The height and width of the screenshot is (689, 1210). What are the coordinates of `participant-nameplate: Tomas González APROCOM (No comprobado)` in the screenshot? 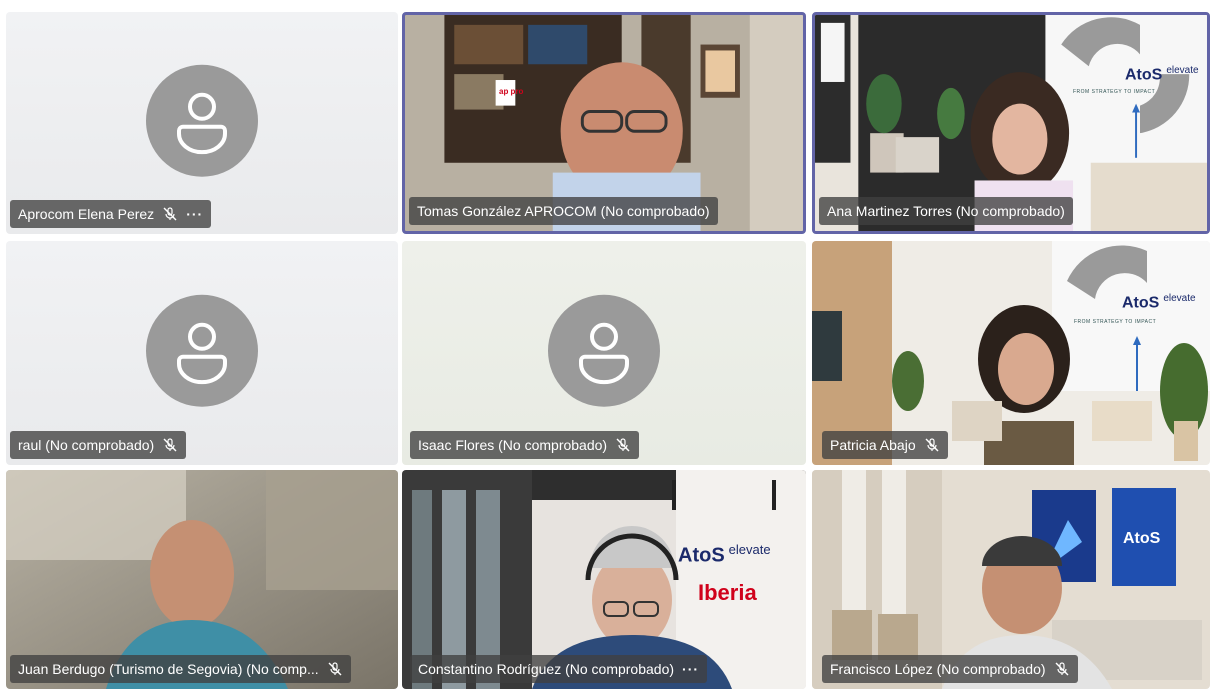 It's located at (563, 211).